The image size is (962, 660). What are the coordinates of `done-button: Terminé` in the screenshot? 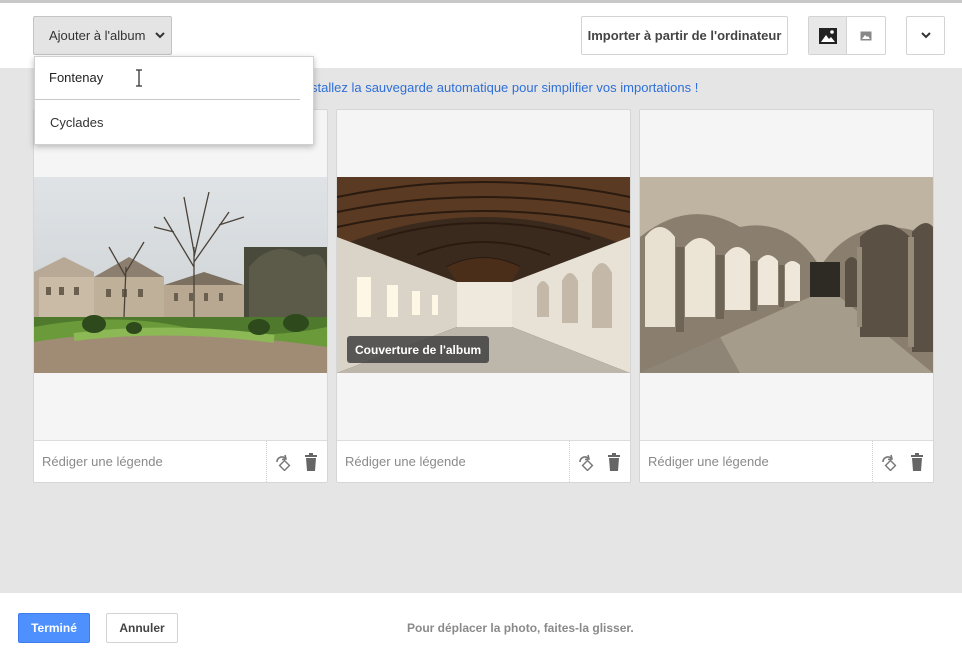 It's located at (54, 628).